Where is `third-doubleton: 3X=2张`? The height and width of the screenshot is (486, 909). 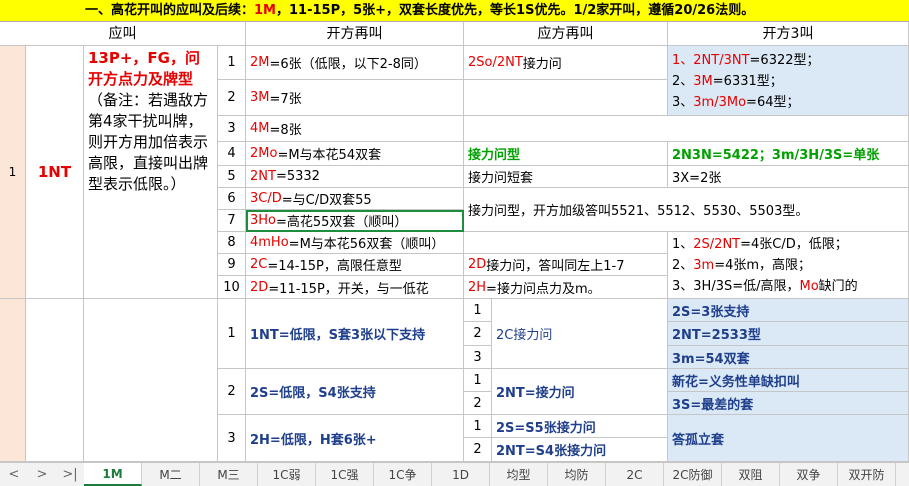 third-doubleton: 3X=2张 is located at coordinates (788, 177).